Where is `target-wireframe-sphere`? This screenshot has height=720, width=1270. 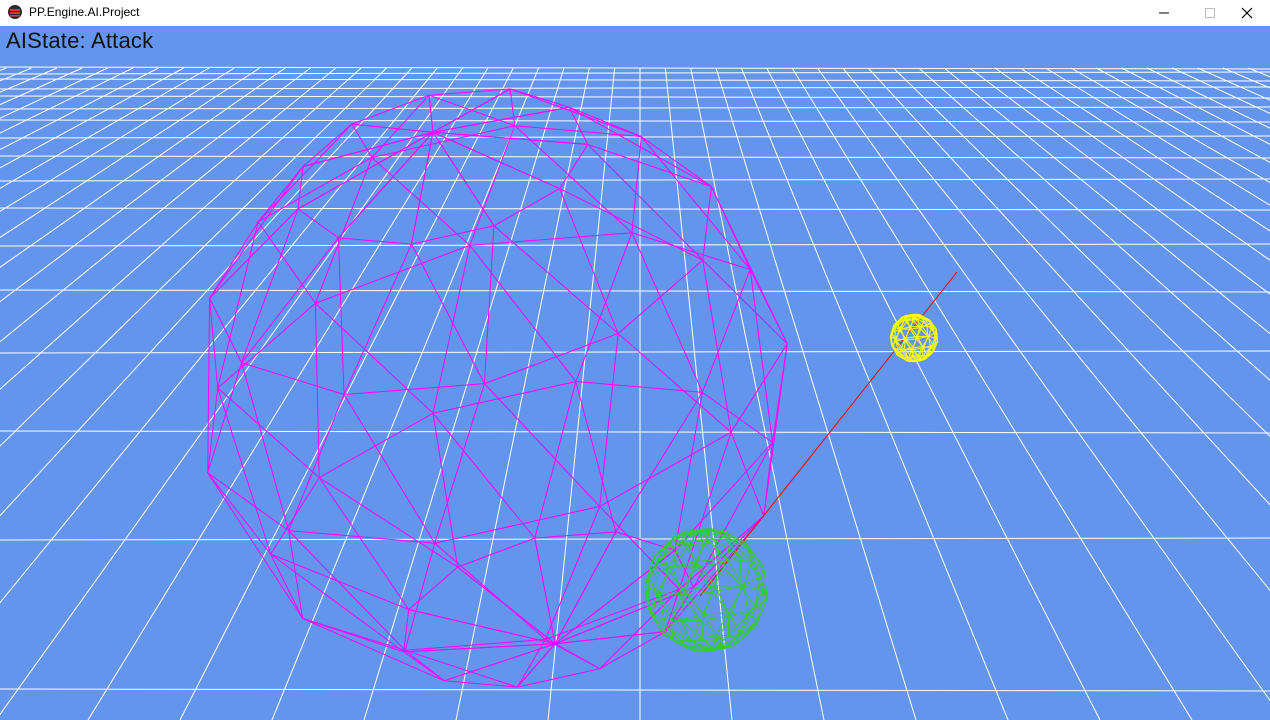 target-wireframe-sphere is located at coordinates (914, 338).